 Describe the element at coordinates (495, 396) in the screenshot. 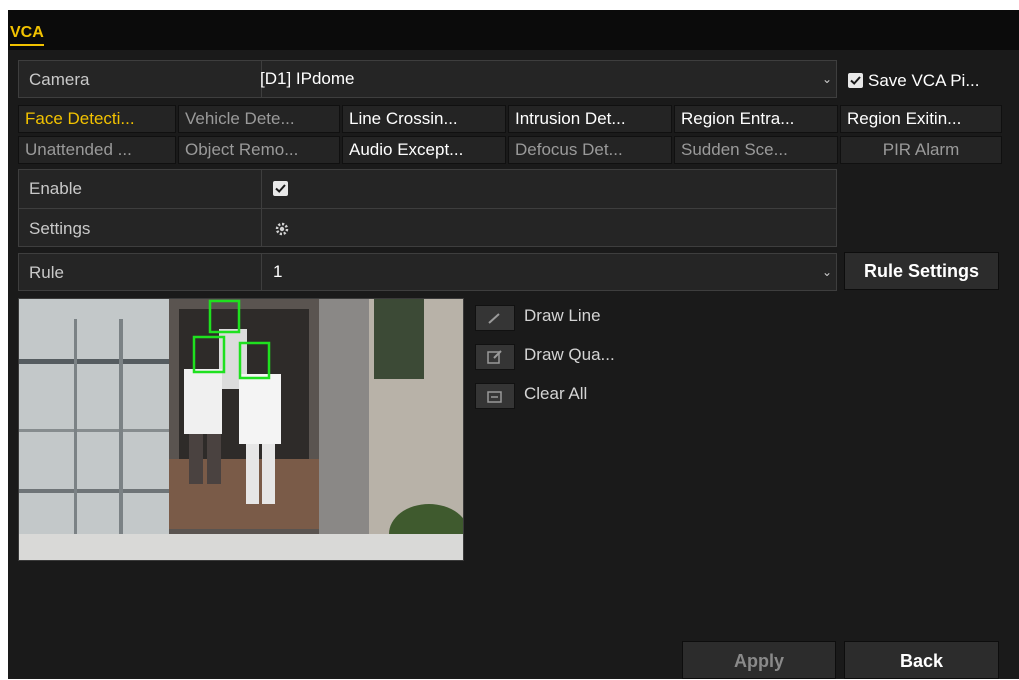

I see `clear-icon` at that location.